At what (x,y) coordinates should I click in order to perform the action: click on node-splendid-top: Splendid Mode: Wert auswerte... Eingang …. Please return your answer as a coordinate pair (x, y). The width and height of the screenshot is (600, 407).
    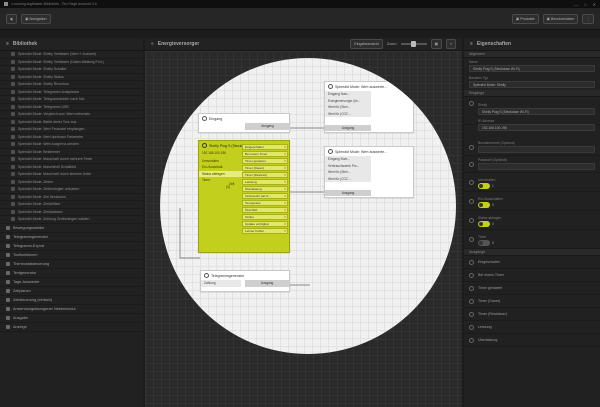
    Looking at the image, I should click on (369, 107).